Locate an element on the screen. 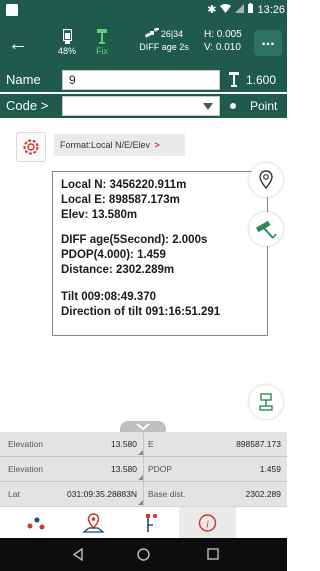 The height and width of the screenshot is (571, 320). bottom-tab-bar: i is located at coordinates (143, 522).